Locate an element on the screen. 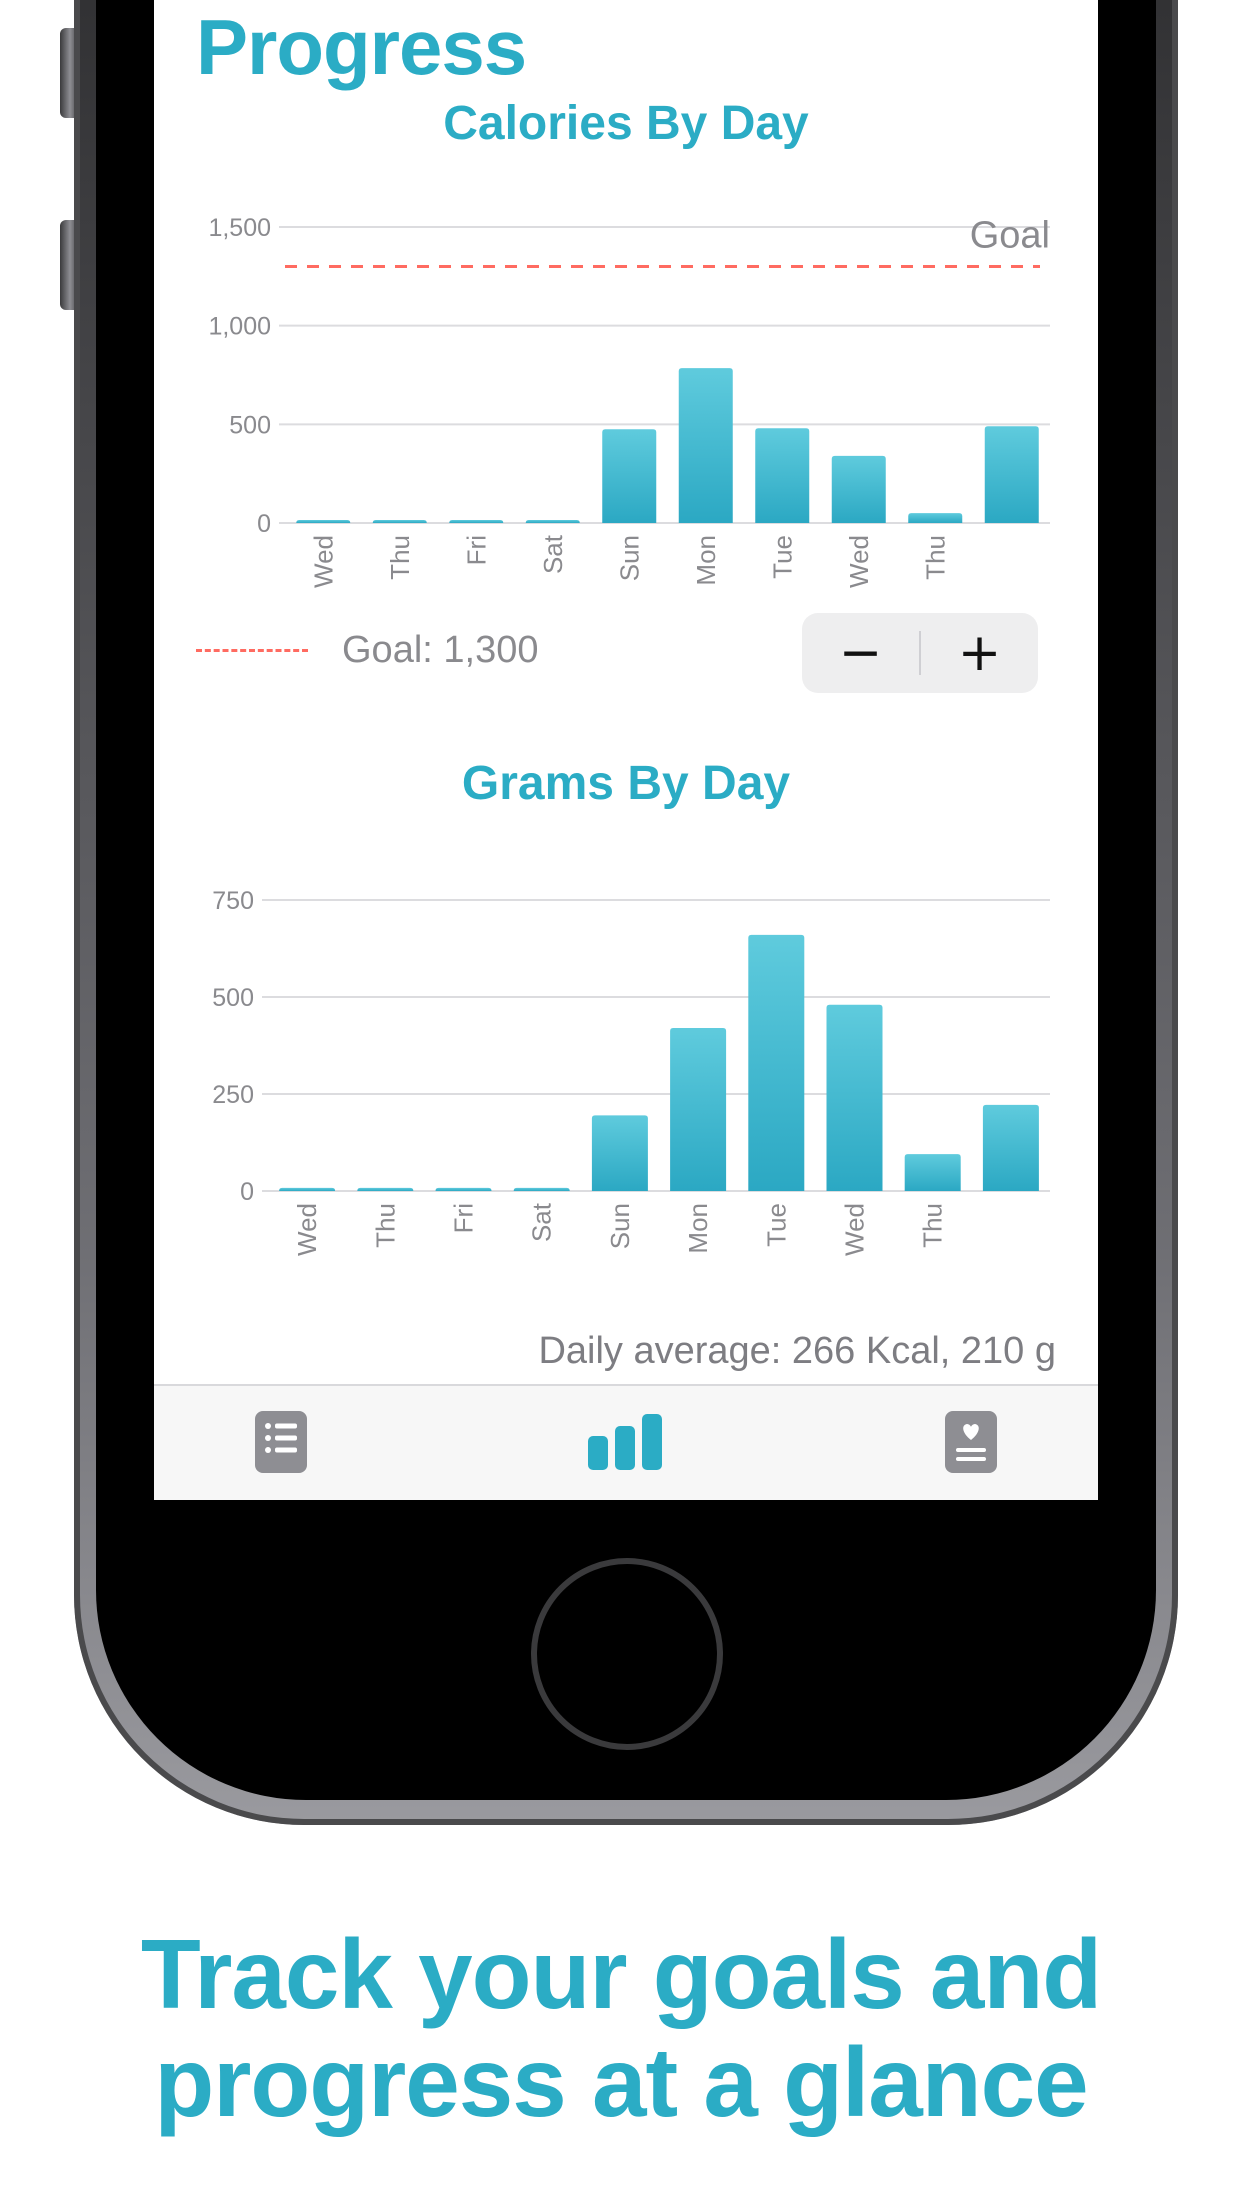  marketing-caption-line-2: progress at a glance is located at coordinates (621, 2082).